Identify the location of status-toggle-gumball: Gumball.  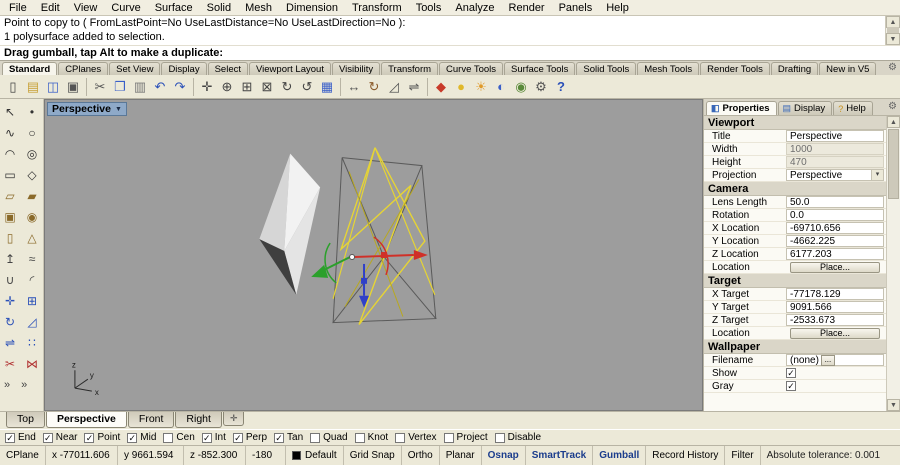
(620, 455).